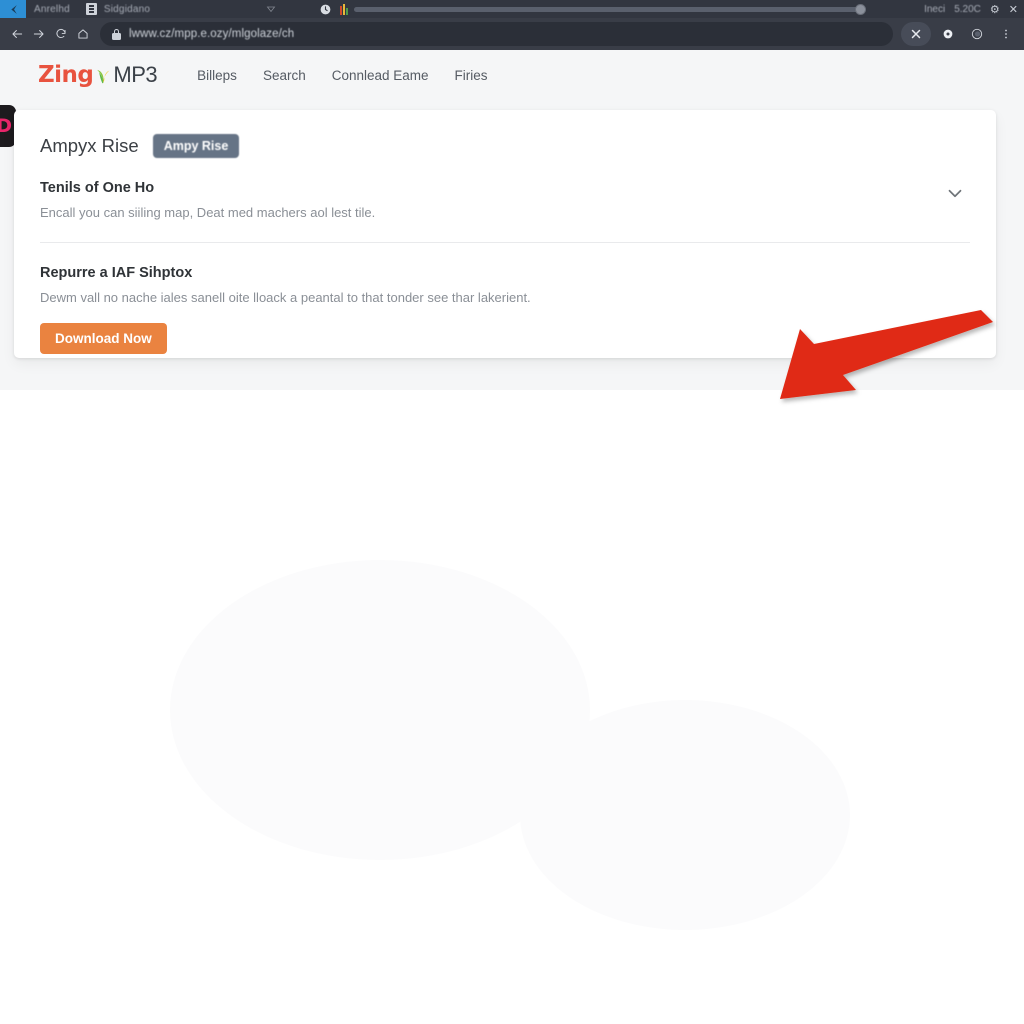 Image resolution: width=1024 pixels, height=1024 pixels. I want to click on extensions-button, so click(916, 34).